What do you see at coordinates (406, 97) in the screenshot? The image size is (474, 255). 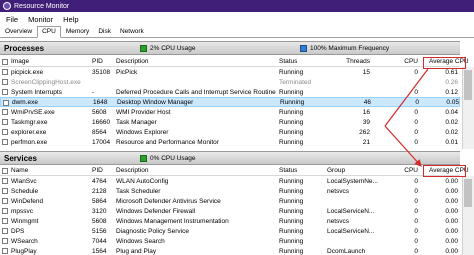 I see `arrow-line-down-left` at bounding box center [406, 97].